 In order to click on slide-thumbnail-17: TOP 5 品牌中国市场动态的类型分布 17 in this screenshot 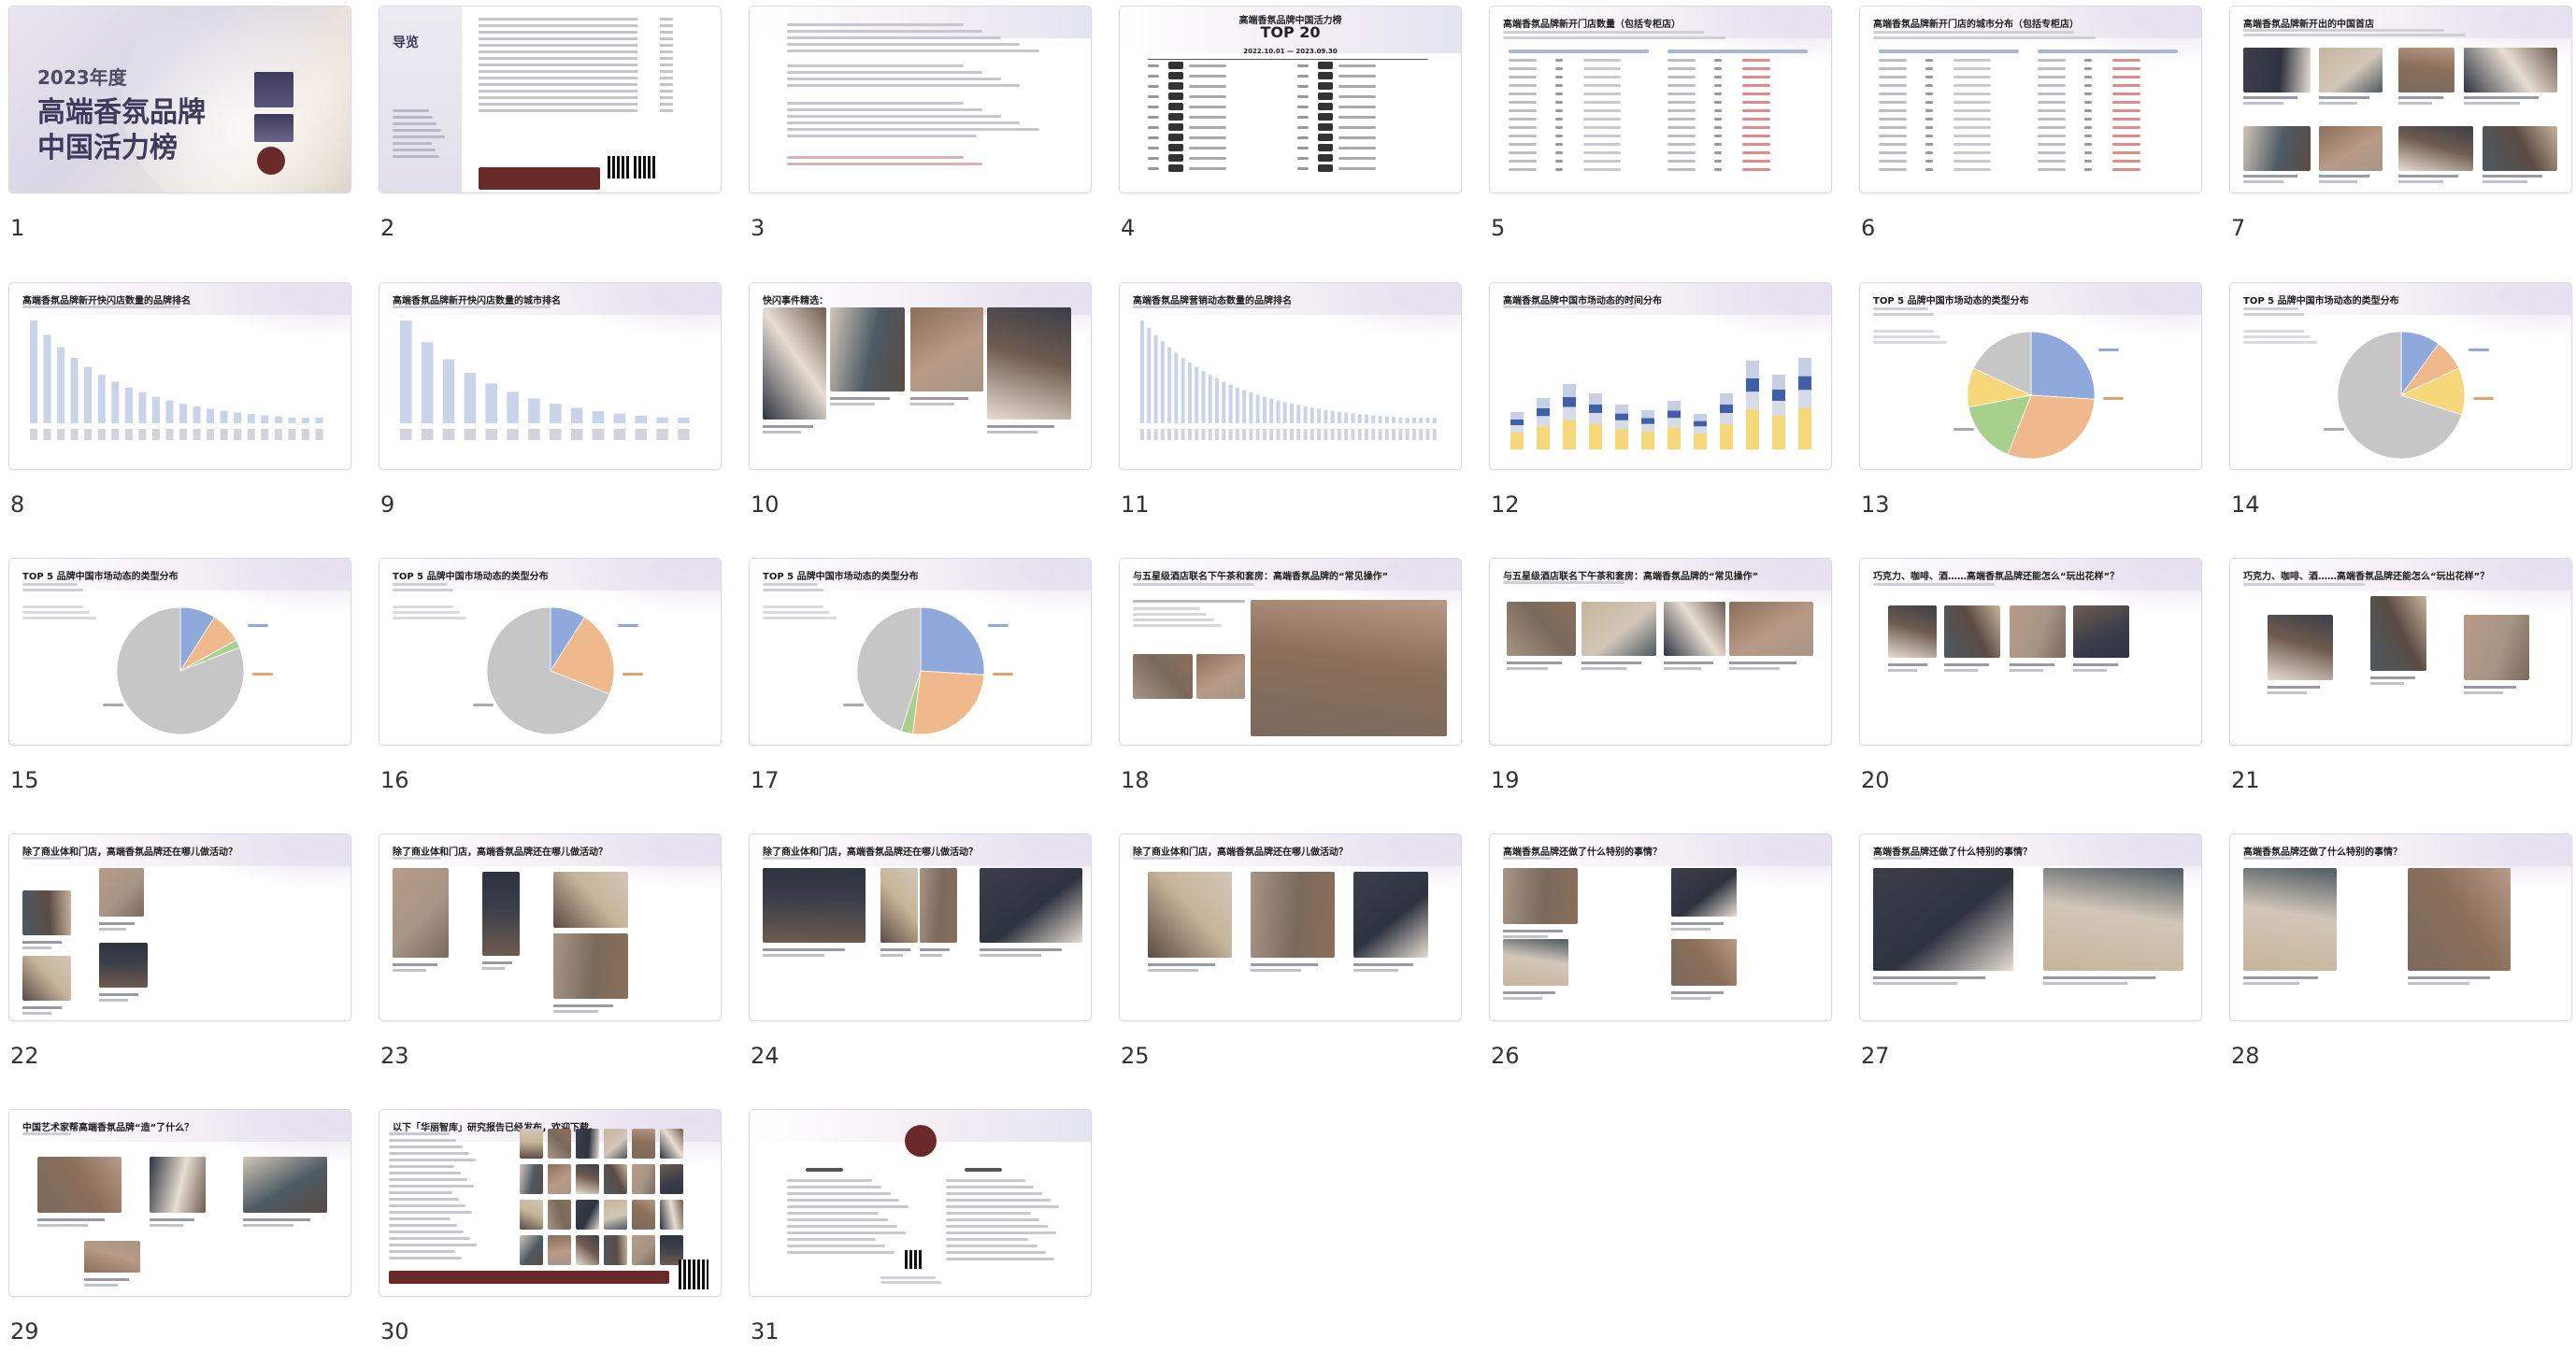, I will do `click(920, 679)`.